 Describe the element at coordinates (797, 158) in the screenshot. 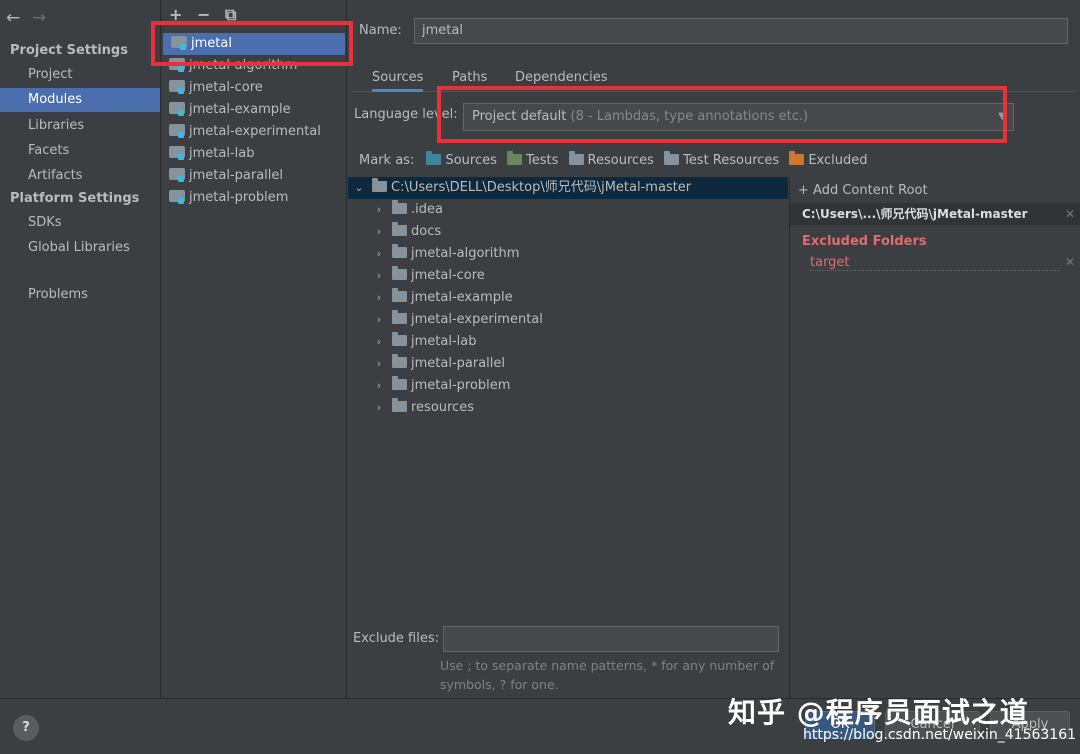

I see `excluded-folder-icon` at that location.